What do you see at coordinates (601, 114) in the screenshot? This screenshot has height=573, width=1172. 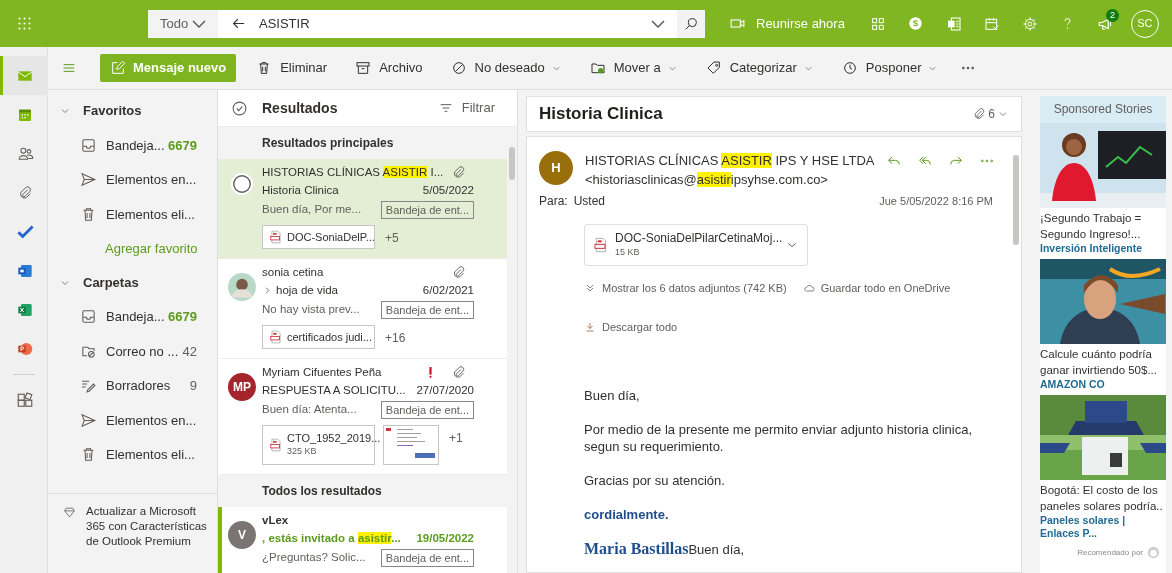 I see `reading-subject: Historia Clinica` at bounding box center [601, 114].